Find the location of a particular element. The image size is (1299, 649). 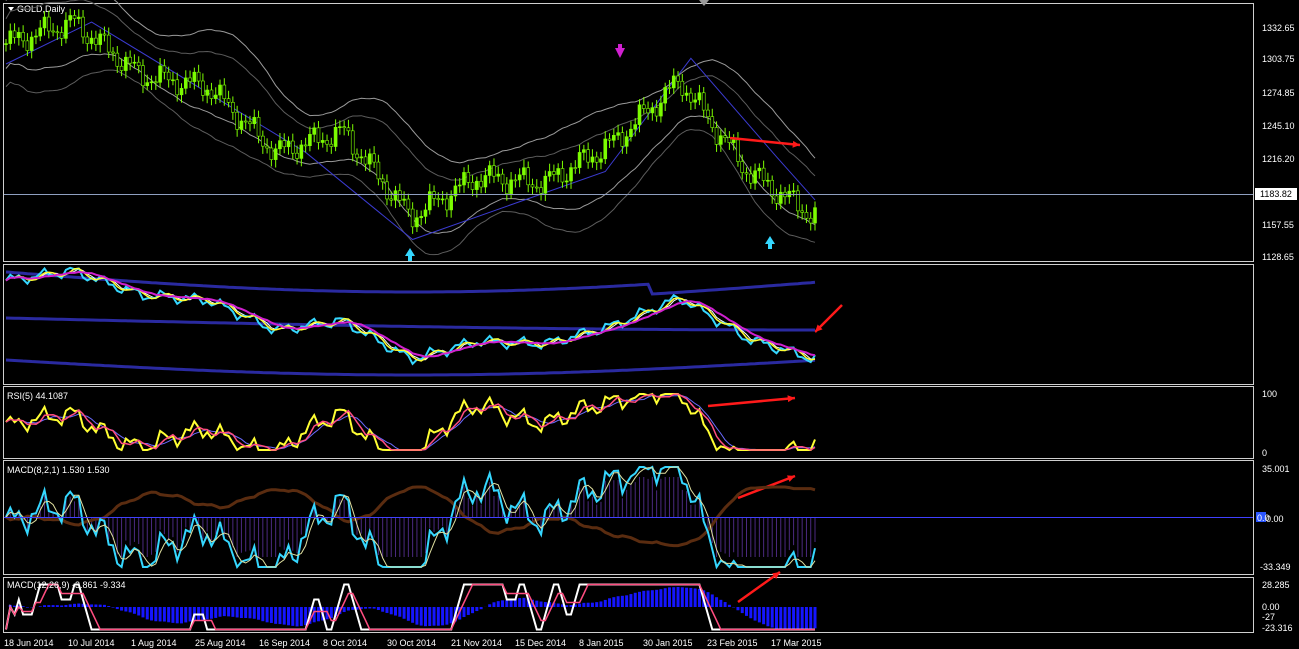

macd2-tick: 28.285 is located at coordinates (1276, 585).